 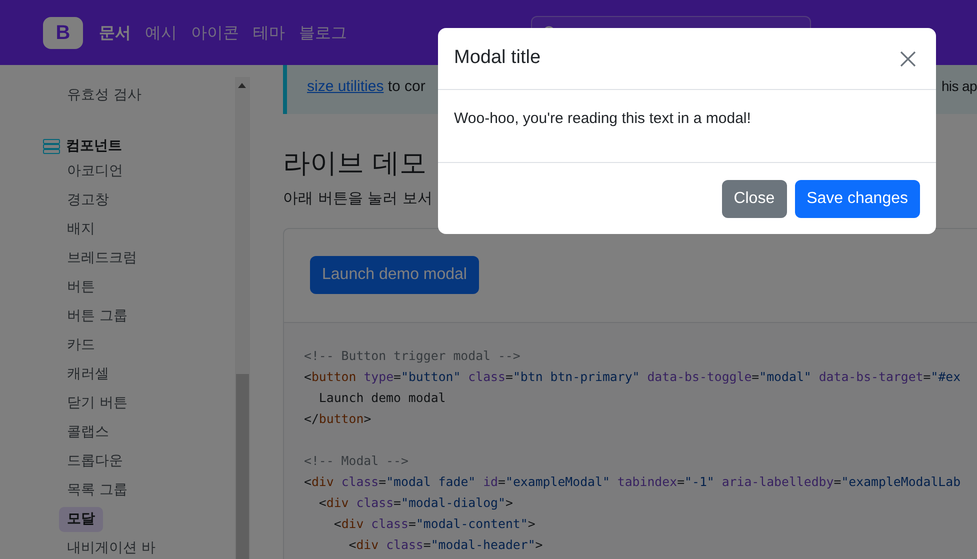 What do you see at coordinates (857, 199) in the screenshot?
I see `save-button: Save changes` at bounding box center [857, 199].